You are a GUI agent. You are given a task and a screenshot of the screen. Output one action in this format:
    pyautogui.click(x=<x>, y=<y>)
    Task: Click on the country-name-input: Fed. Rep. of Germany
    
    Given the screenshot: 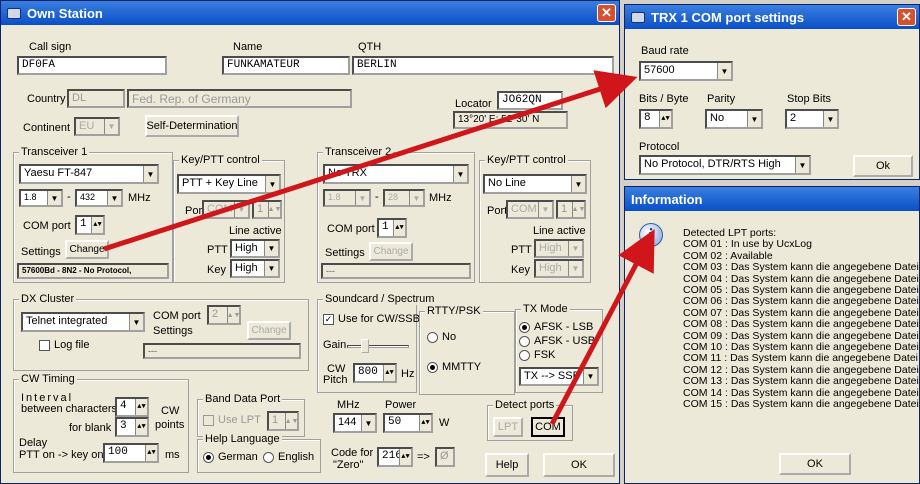 What is the action you would take?
    pyautogui.click(x=239, y=98)
    